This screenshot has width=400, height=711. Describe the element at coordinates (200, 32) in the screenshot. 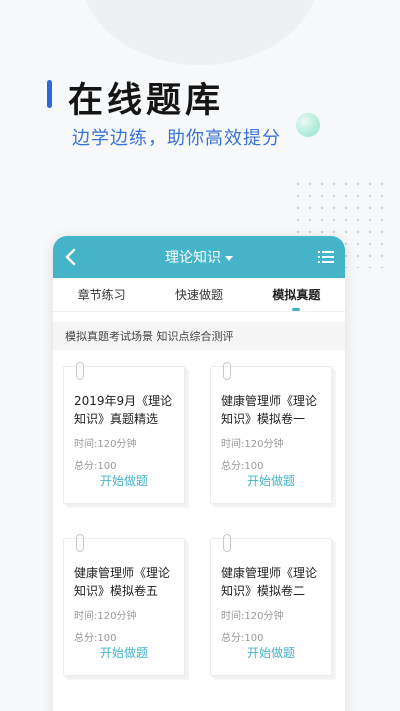

I see `background-circle` at that location.